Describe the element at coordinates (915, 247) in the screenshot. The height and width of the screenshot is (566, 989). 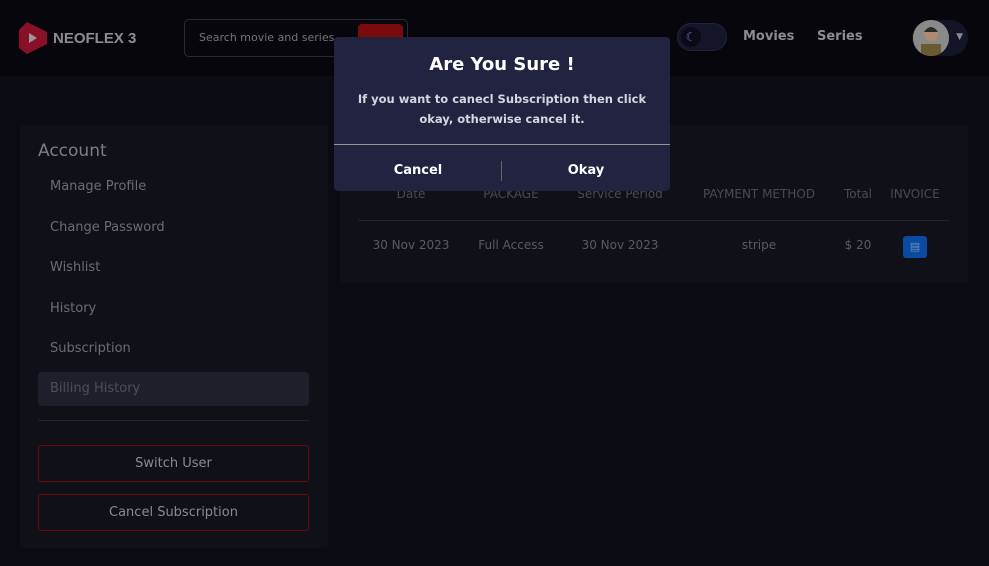
I see `invoice-icon: ▤` at that location.